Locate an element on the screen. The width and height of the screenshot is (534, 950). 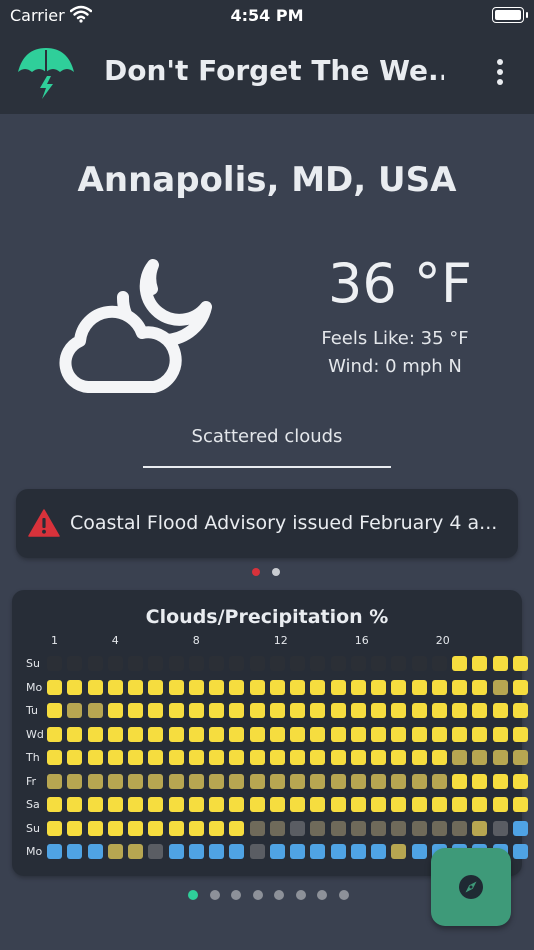
more-menu-button is located at coordinates (500, 72).